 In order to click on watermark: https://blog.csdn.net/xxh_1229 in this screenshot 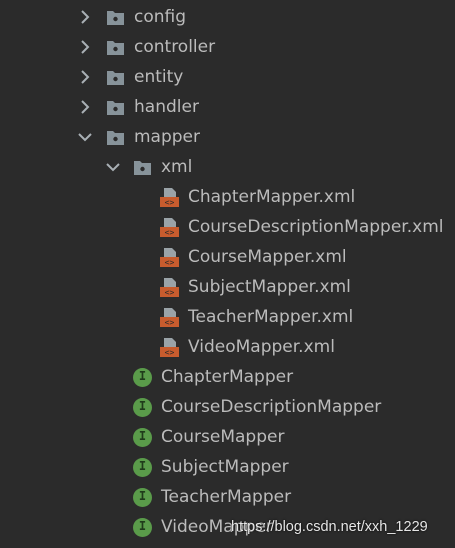, I will do `click(329, 527)`.